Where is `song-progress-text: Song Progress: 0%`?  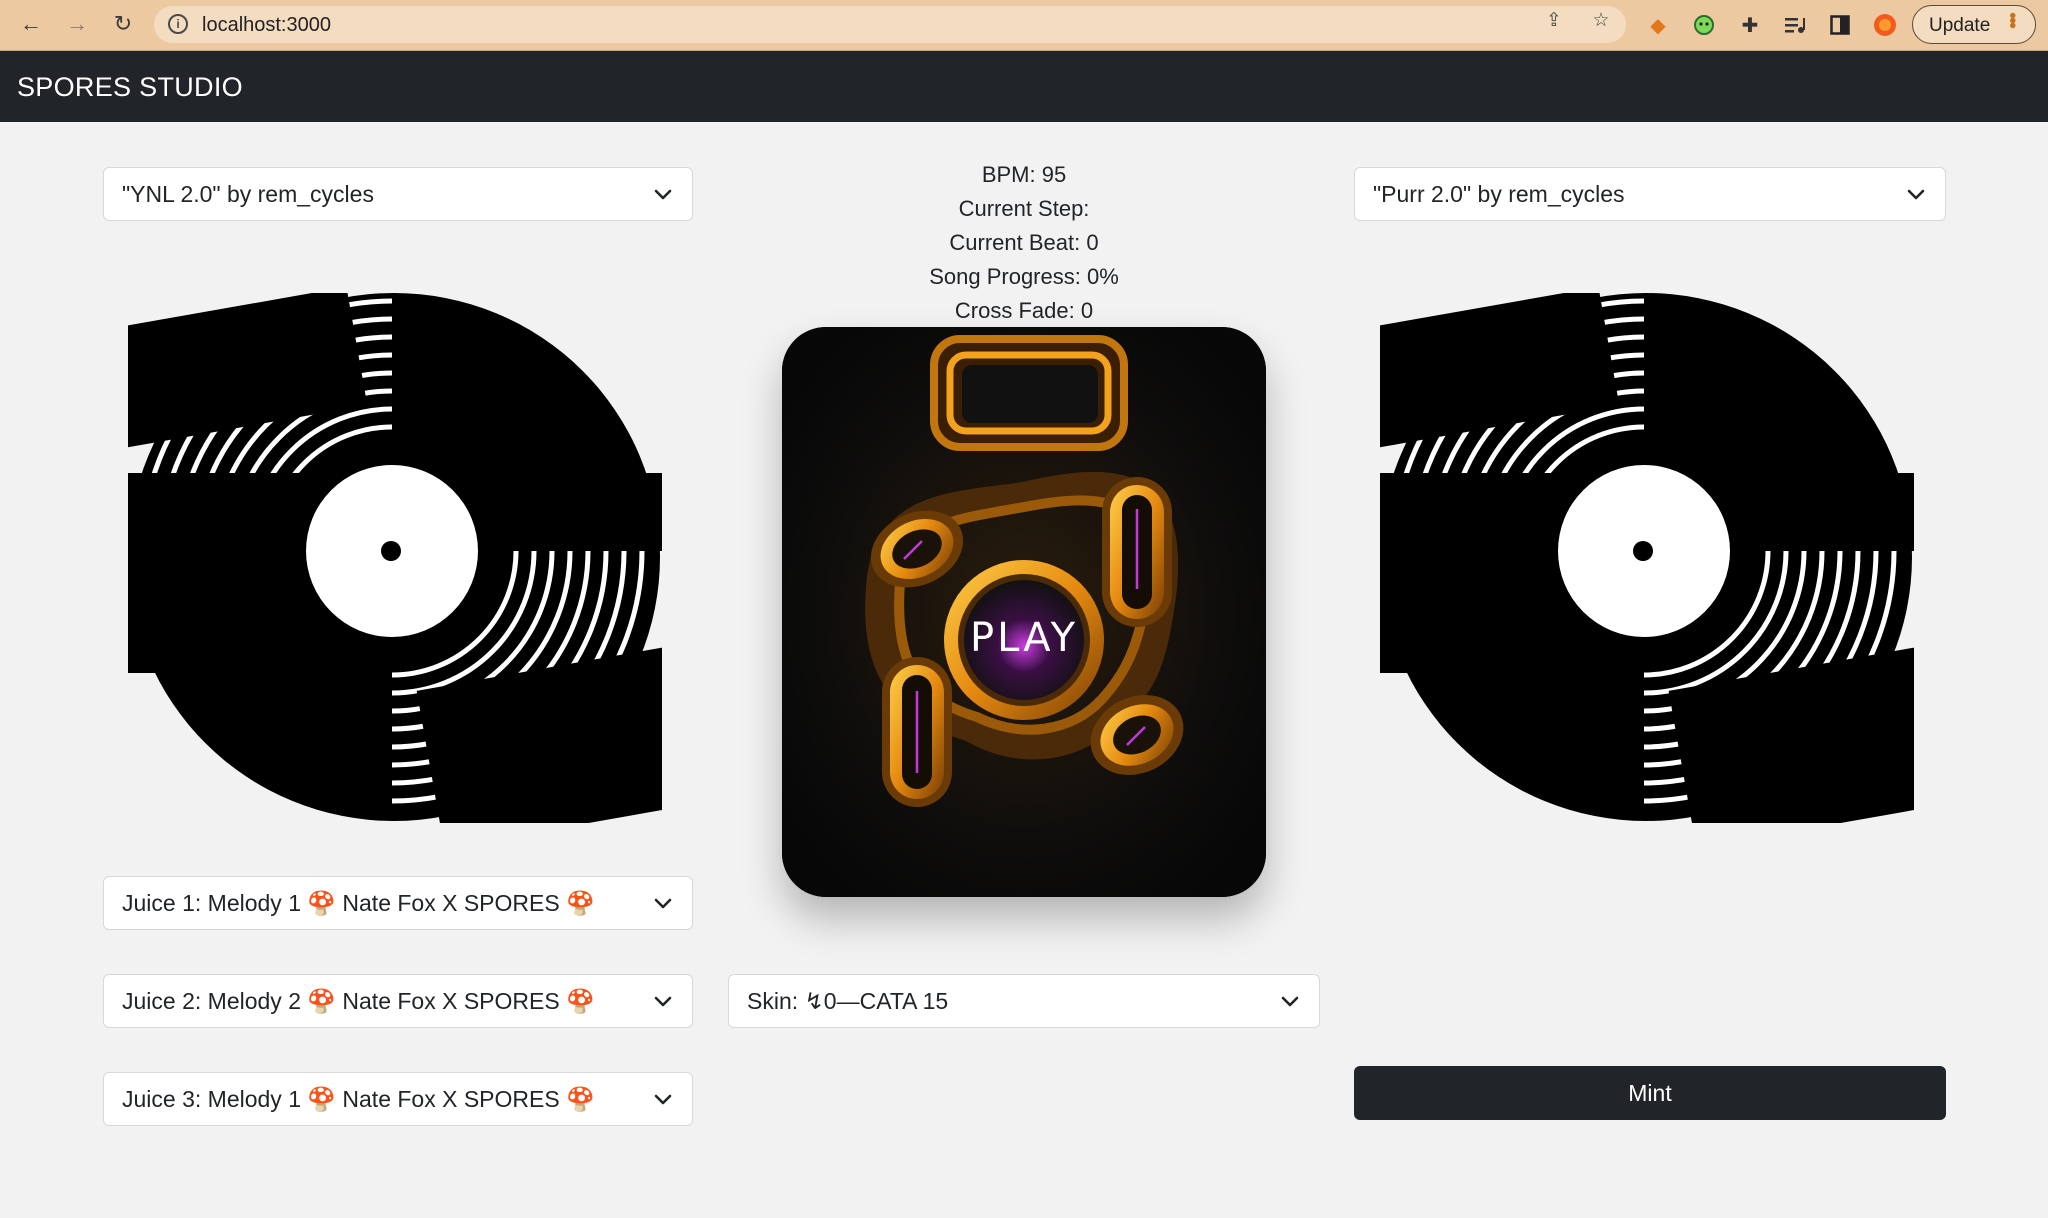
song-progress-text: Song Progress: 0% is located at coordinates (1024, 276).